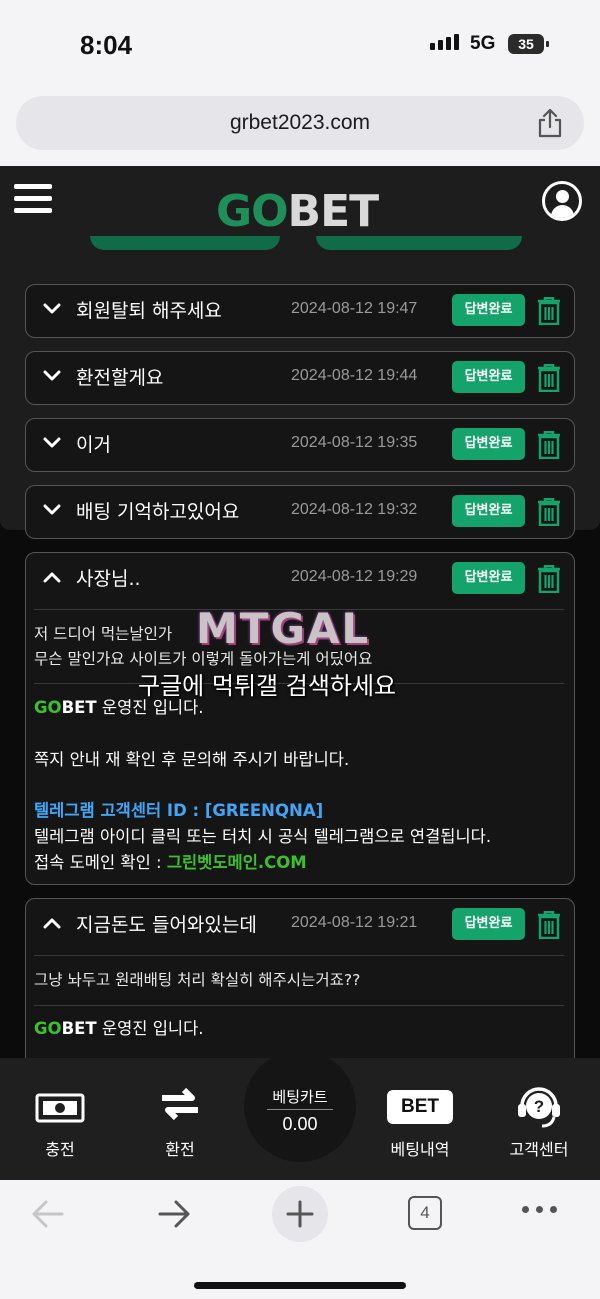  I want to click on support-headset-icon: ?, so click(539, 1107).